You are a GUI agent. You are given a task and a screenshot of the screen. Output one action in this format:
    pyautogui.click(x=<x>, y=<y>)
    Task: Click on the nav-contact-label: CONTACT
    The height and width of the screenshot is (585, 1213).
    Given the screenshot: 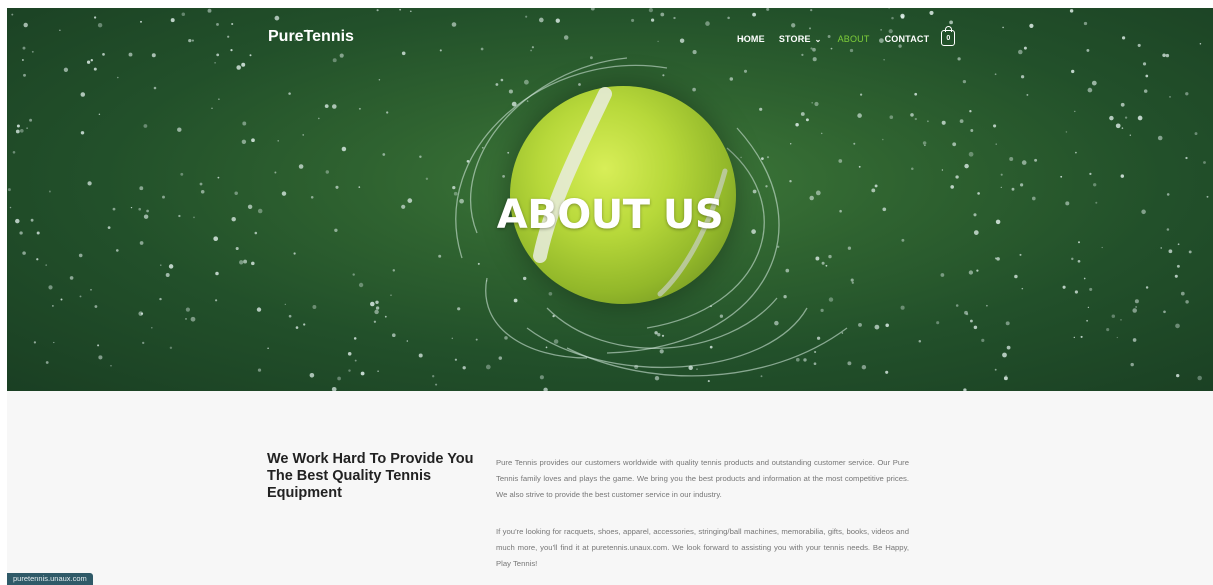 What is the action you would take?
    pyautogui.click(x=907, y=39)
    